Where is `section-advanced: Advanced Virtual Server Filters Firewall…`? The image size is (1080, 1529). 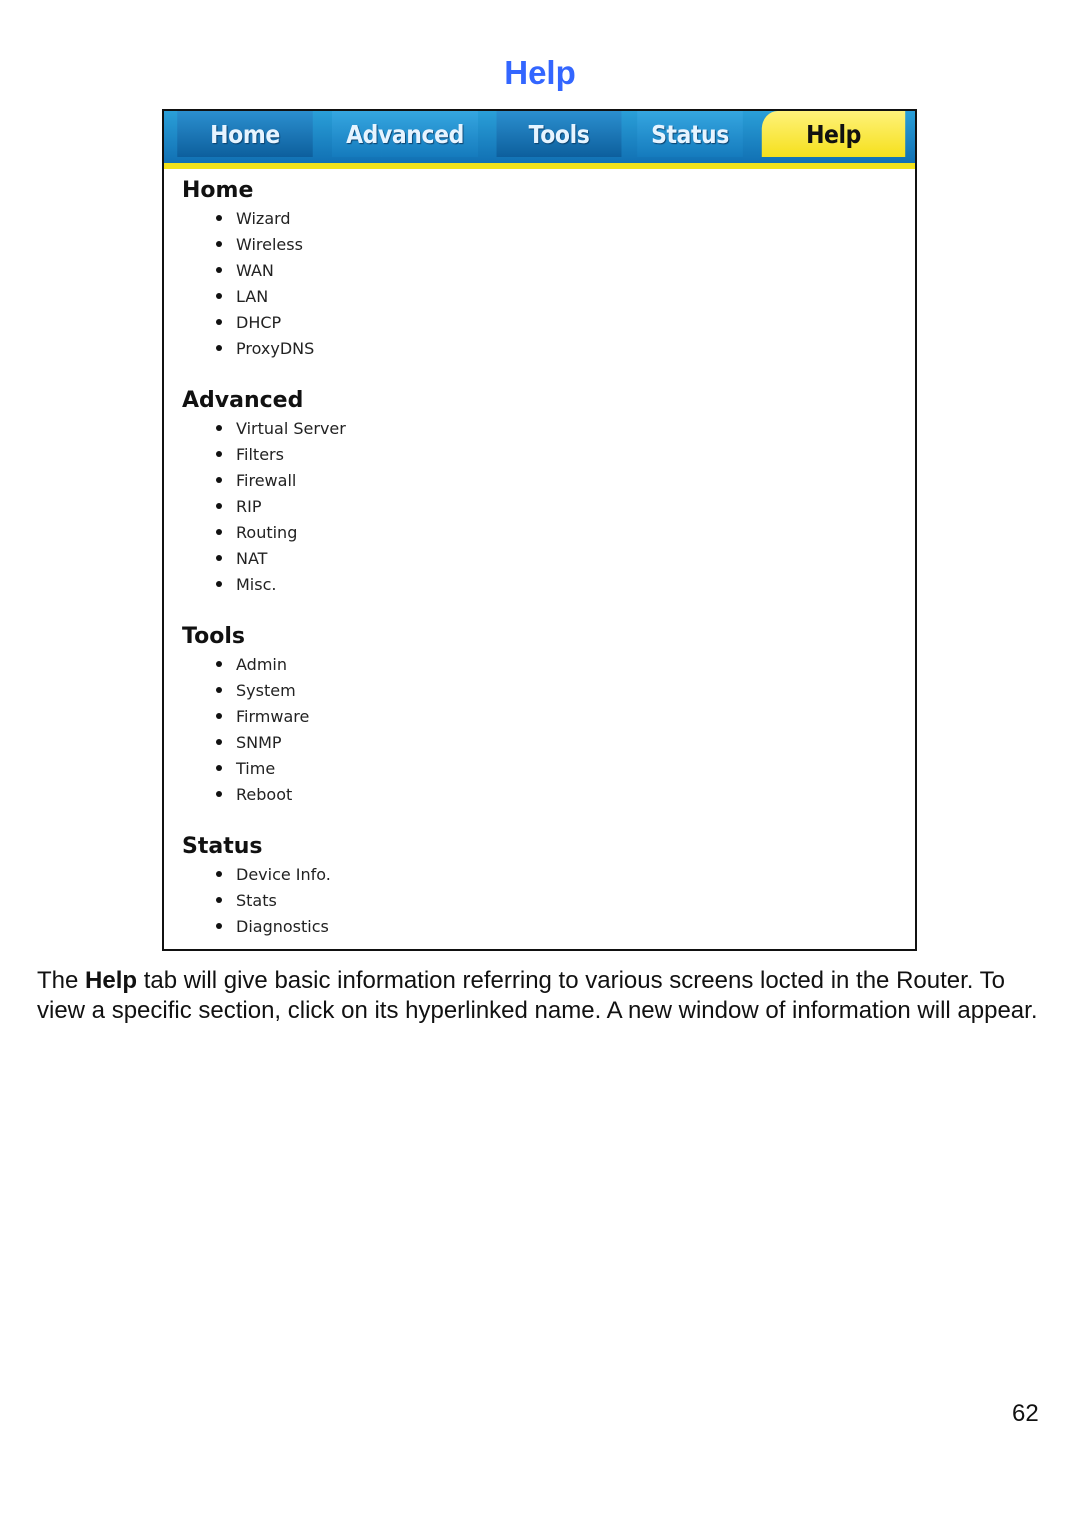
section-advanced: Advanced Virtual Server Filters Firewall… is located at coordinates (548, 492).